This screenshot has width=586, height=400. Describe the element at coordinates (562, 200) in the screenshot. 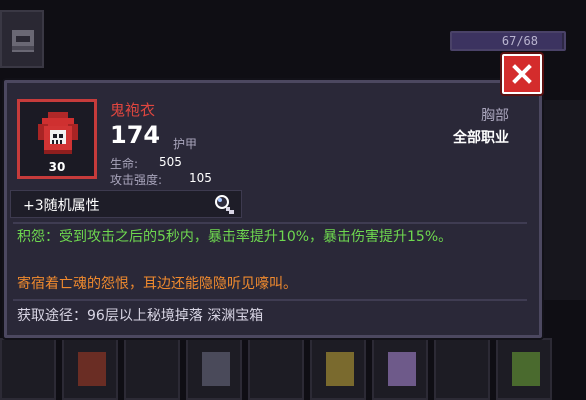

I see `background-right-column` at that location.